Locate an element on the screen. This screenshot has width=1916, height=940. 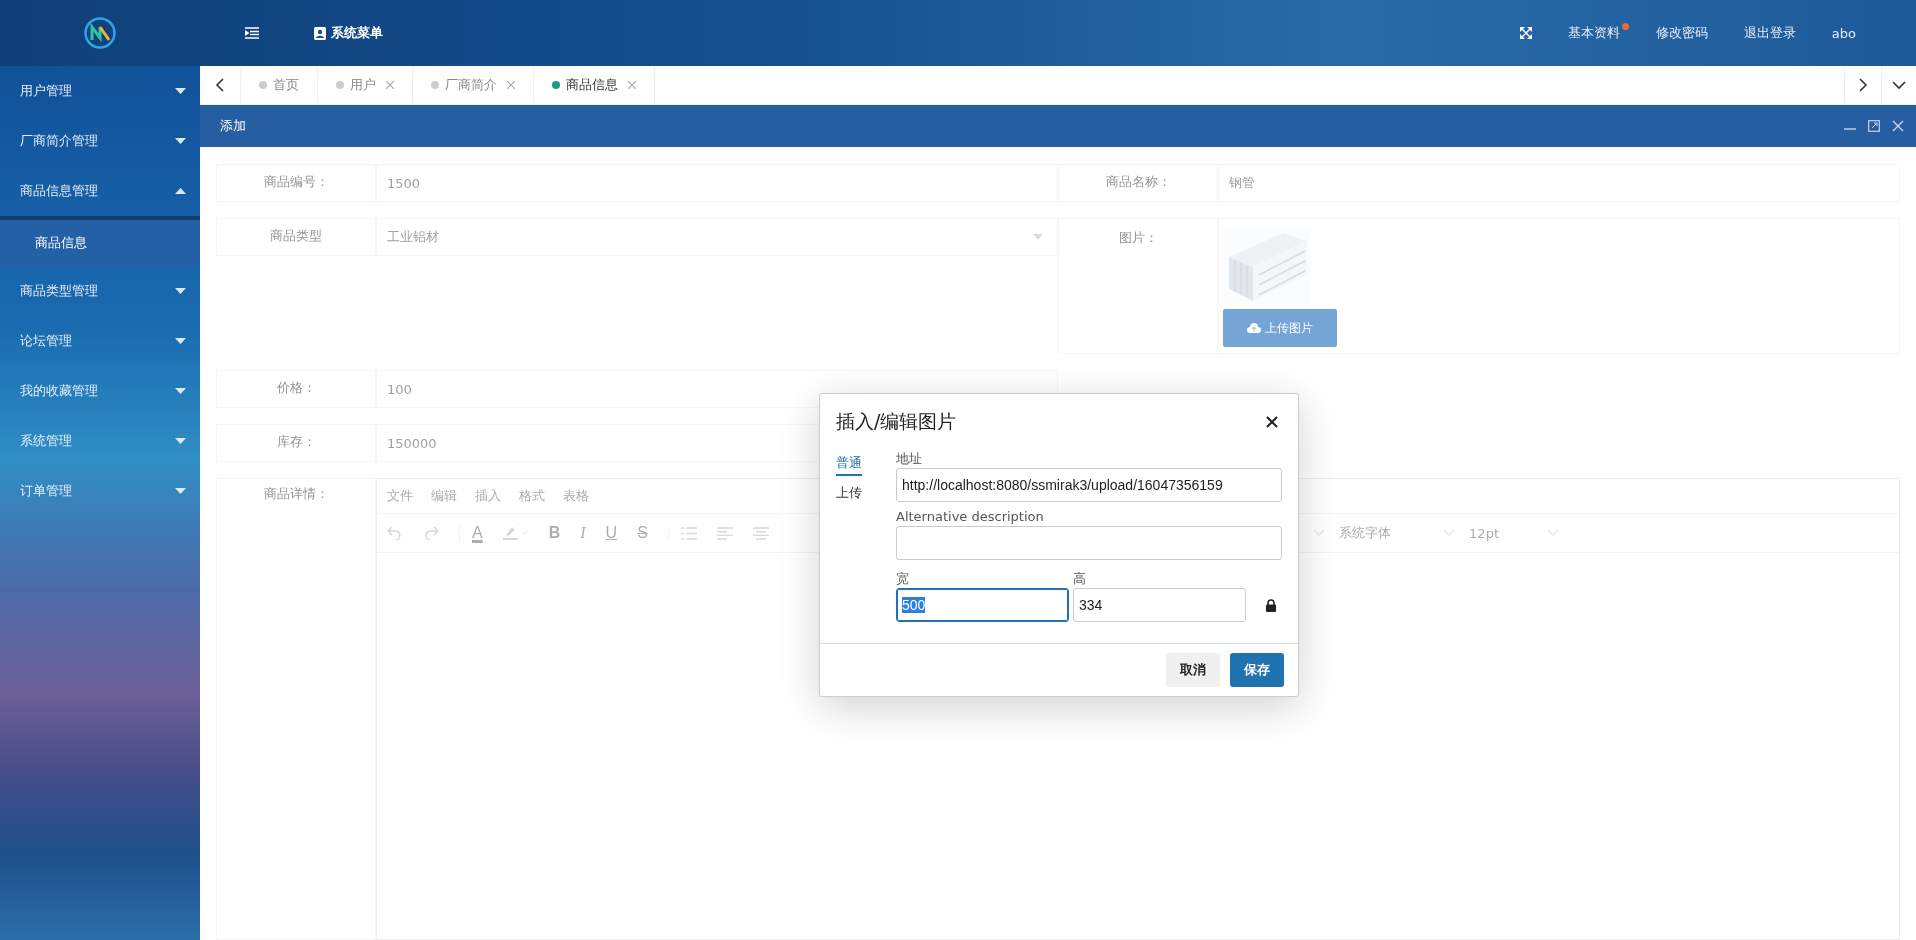
logo-icon is located at coordinates (100, 33).